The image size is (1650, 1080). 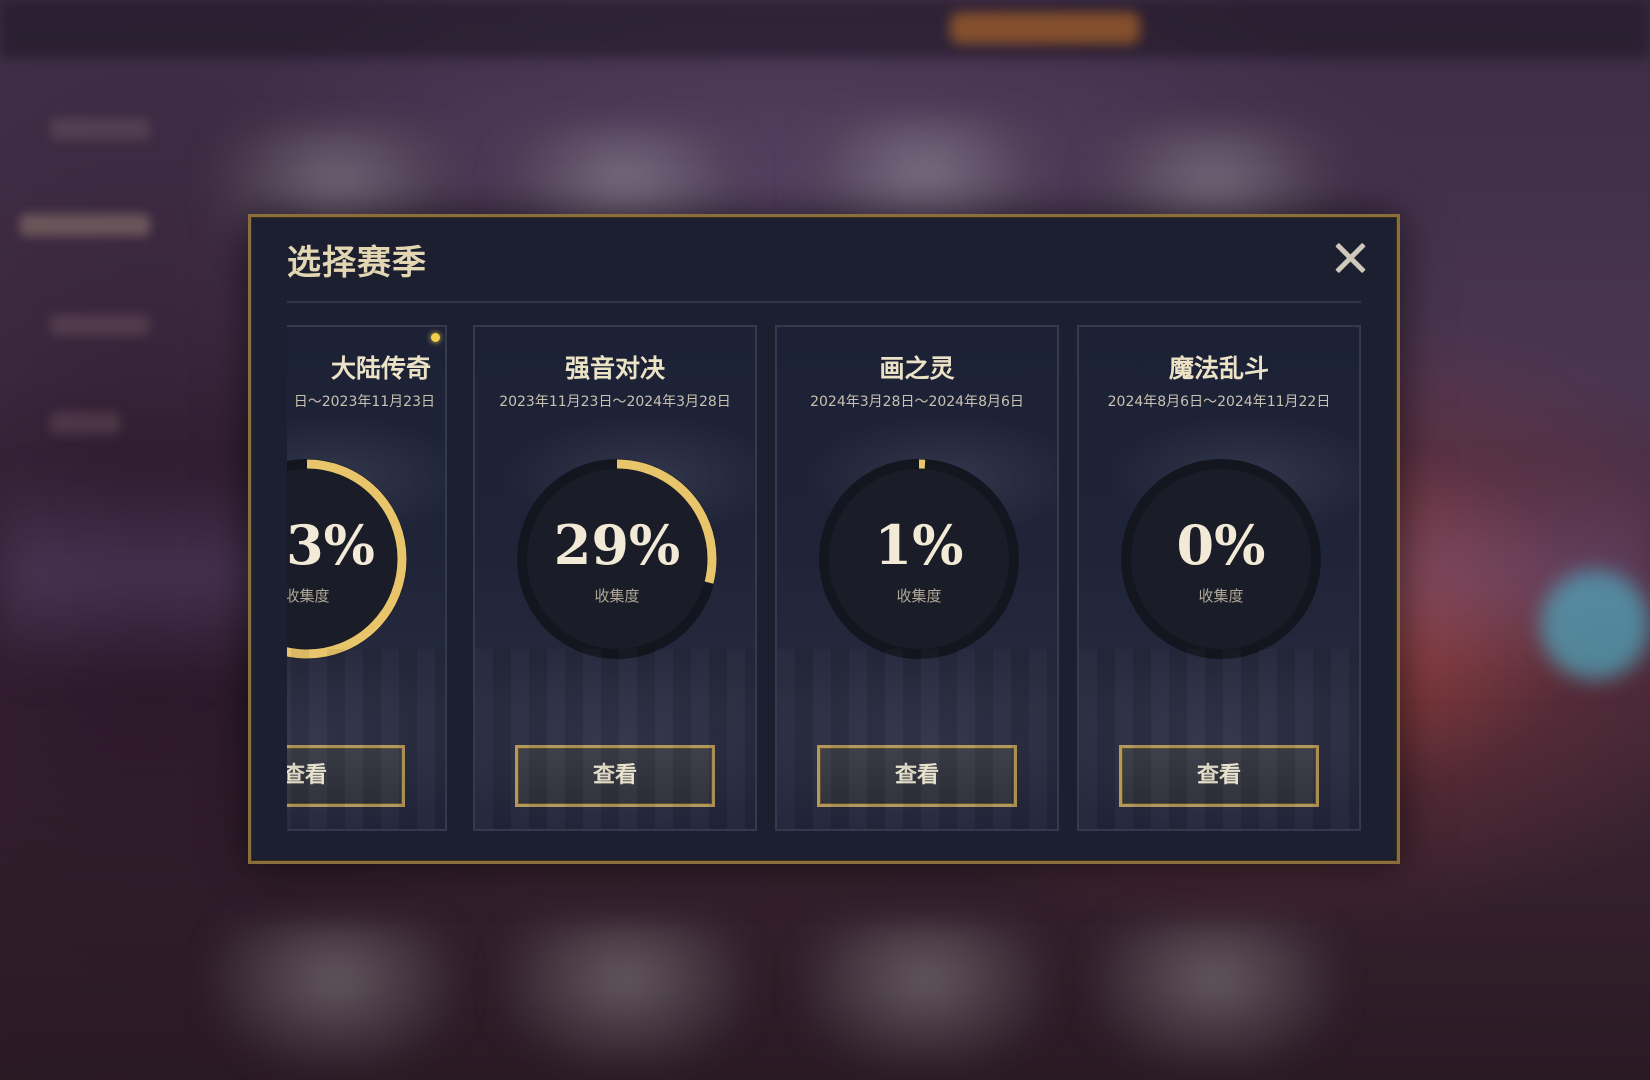 I want to click on collection-progress-ring: 3% 收集度, so click(x=348, y=559).